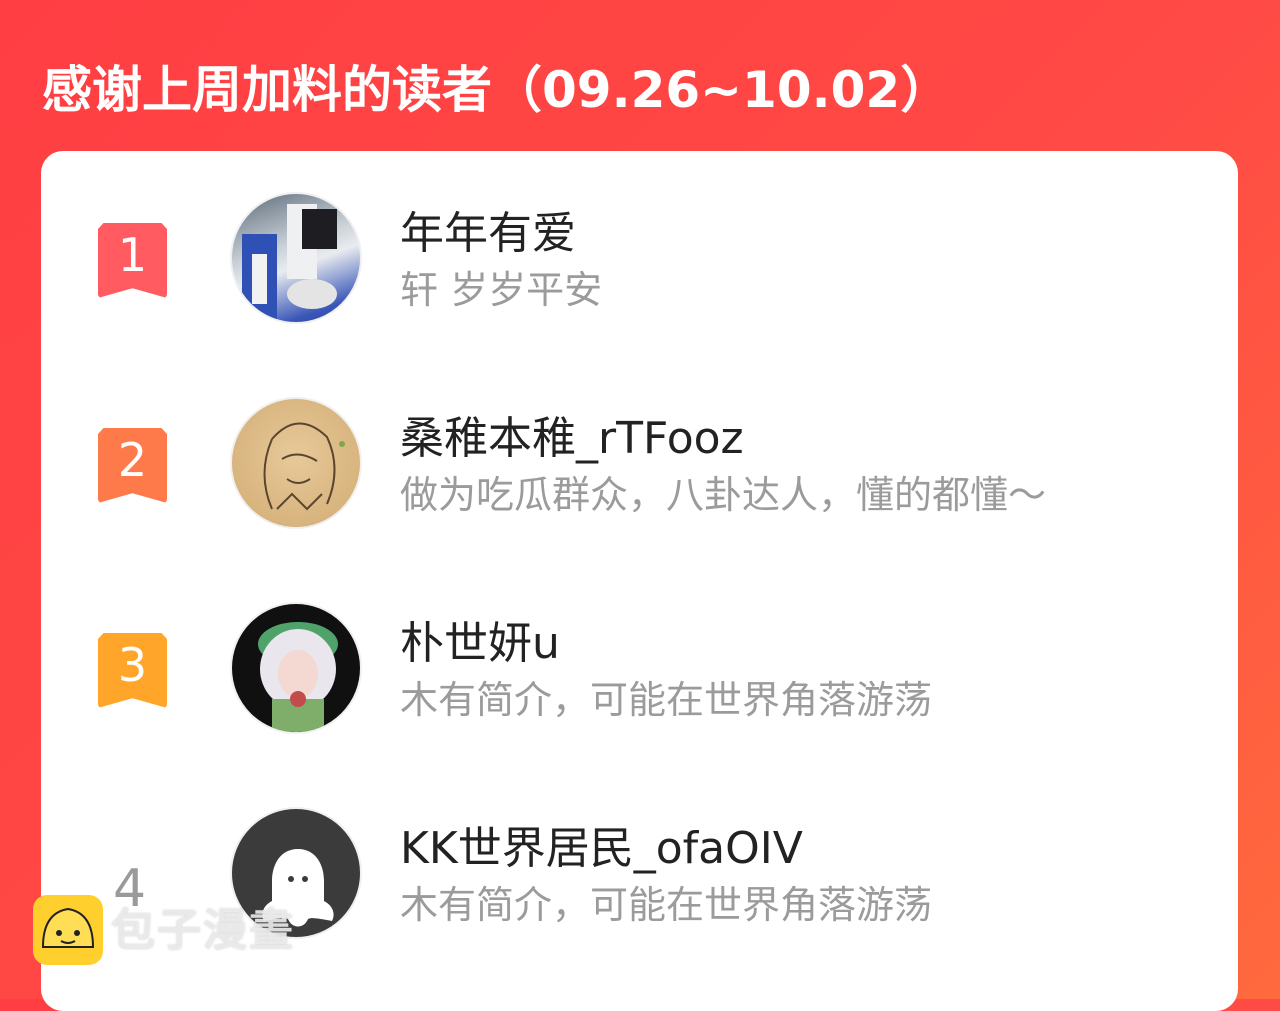 The width and height of the screenshot is (1280, 1011). I want to click on reader-name: 桑稚本稚_rTFooz, so click(572, 439).